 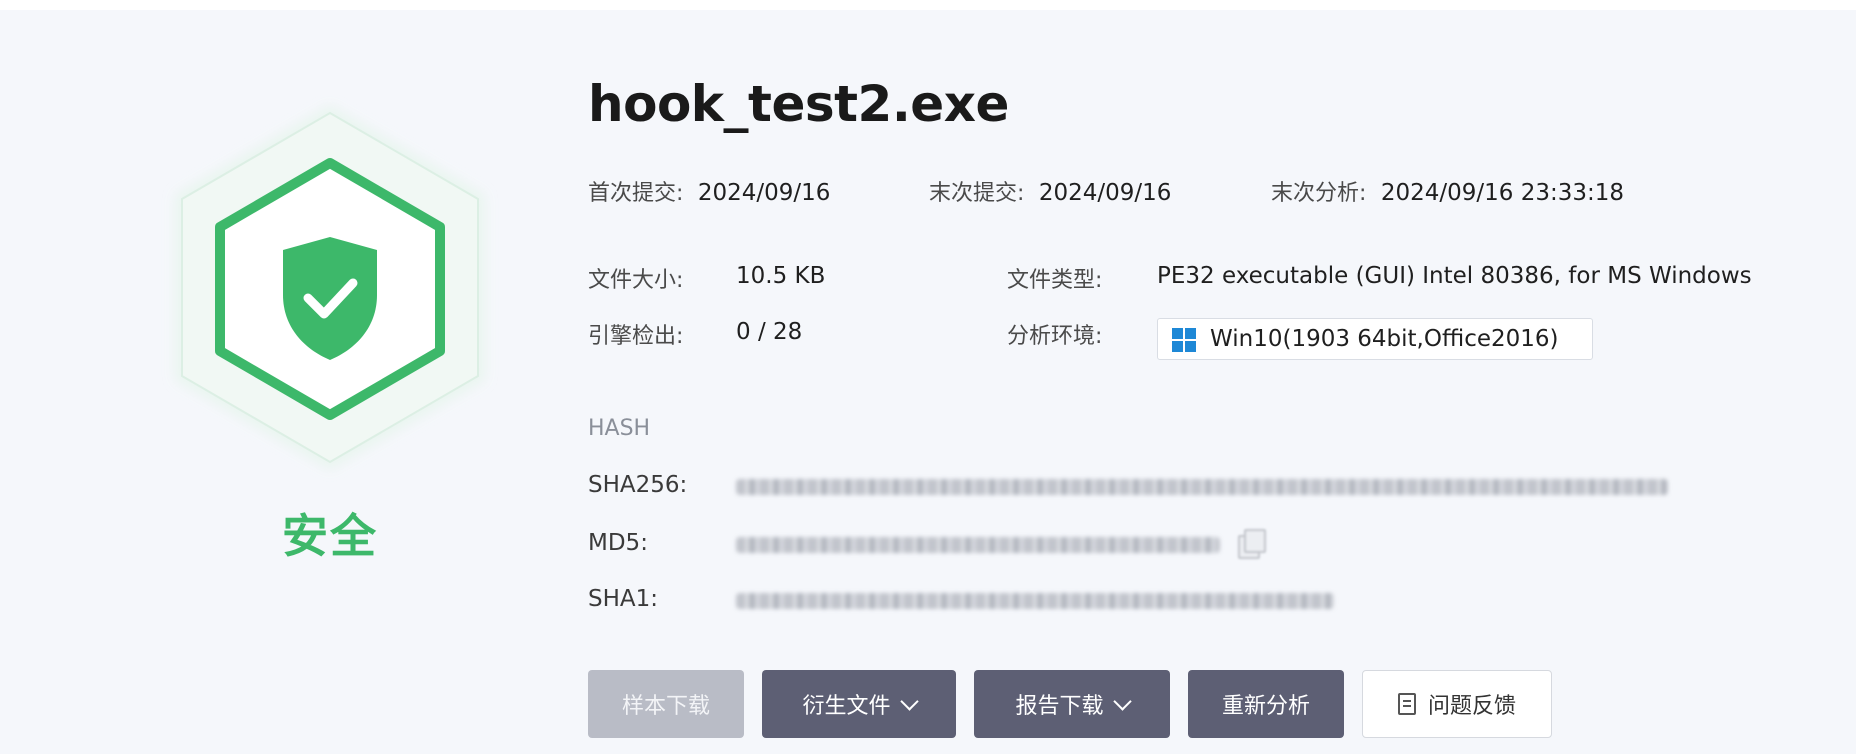 I want to click on document-icon, so click(x=1406, y=704).